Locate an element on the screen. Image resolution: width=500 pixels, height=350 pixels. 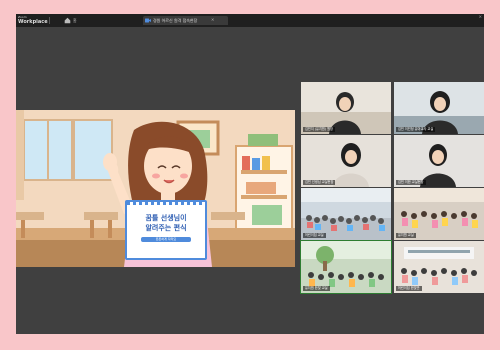
sign-binding is located at coordinates (166, 203).